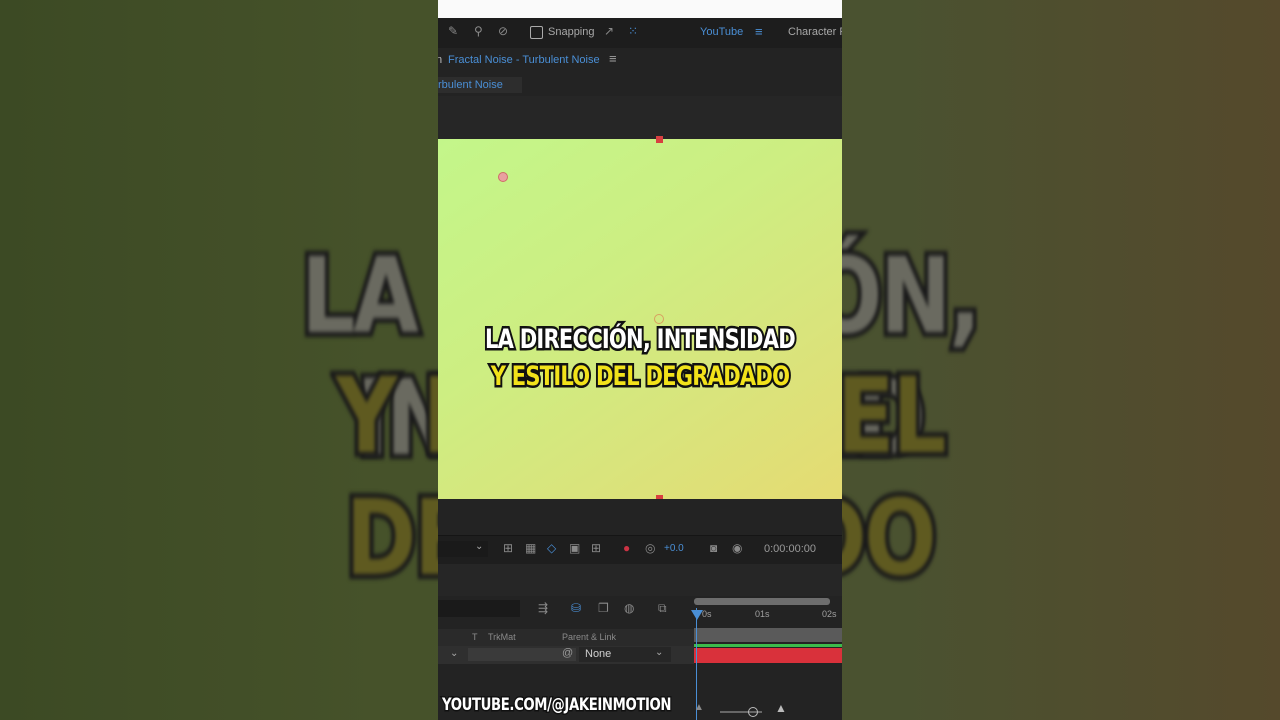  I want to click on zoom-slider-thumb, so click(753, 712).